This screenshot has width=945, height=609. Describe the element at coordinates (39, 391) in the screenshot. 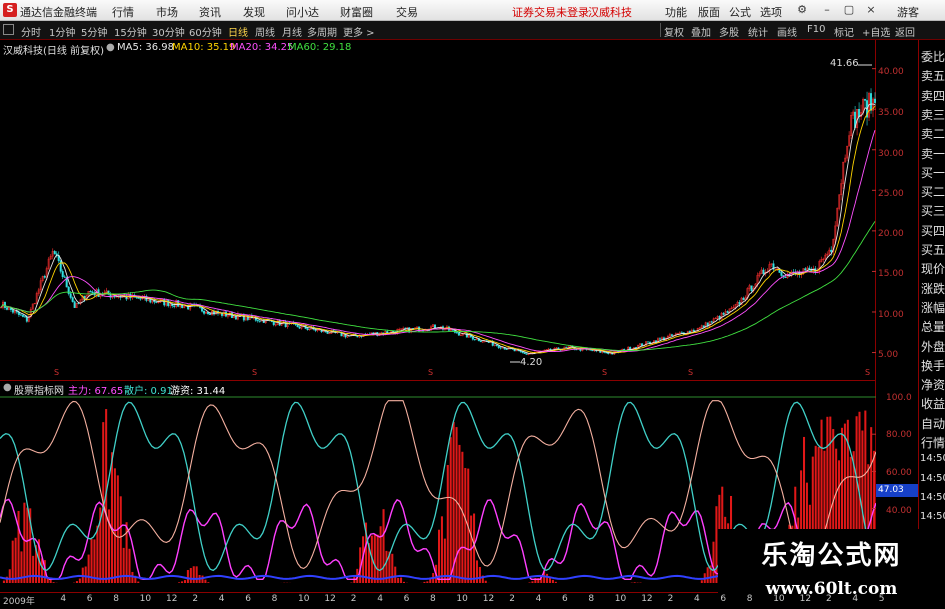

I see `indicator-name: 股票指标网` at that location.